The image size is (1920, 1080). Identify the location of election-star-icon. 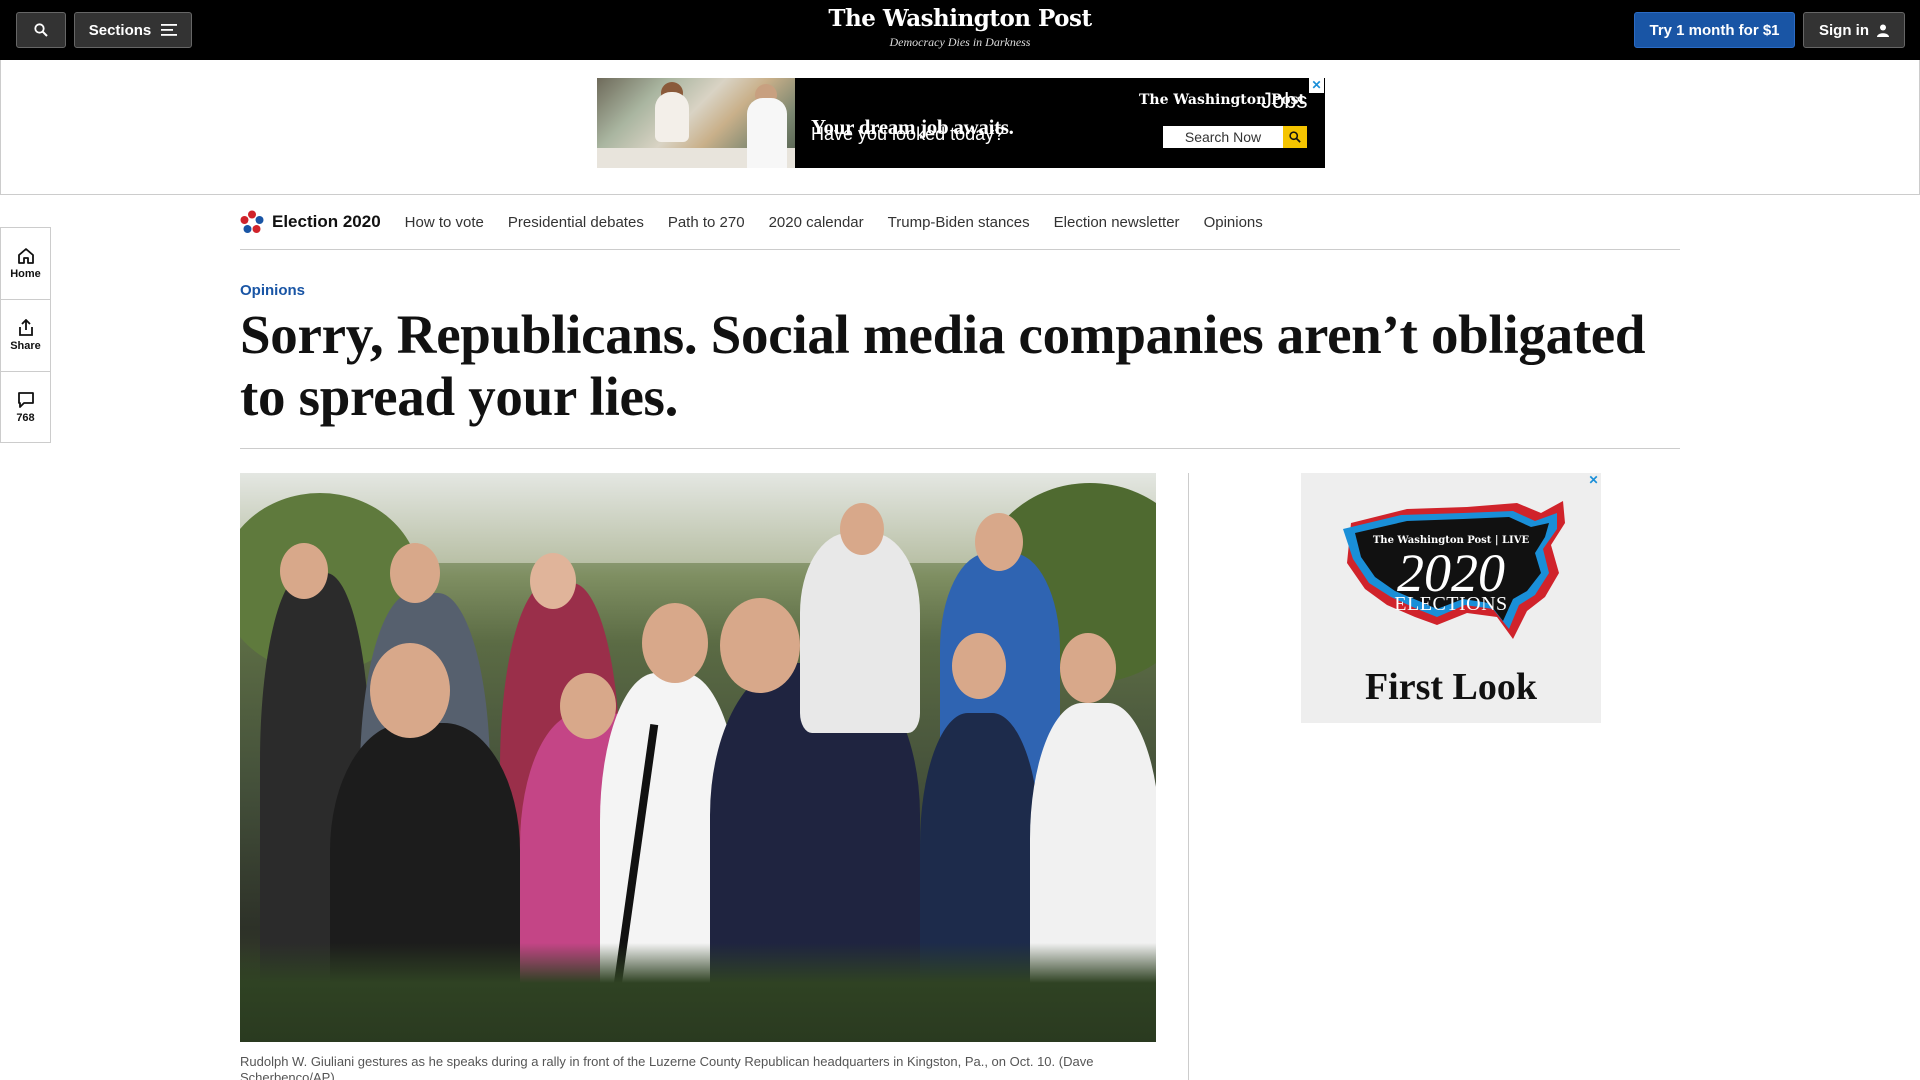
(252, 221).